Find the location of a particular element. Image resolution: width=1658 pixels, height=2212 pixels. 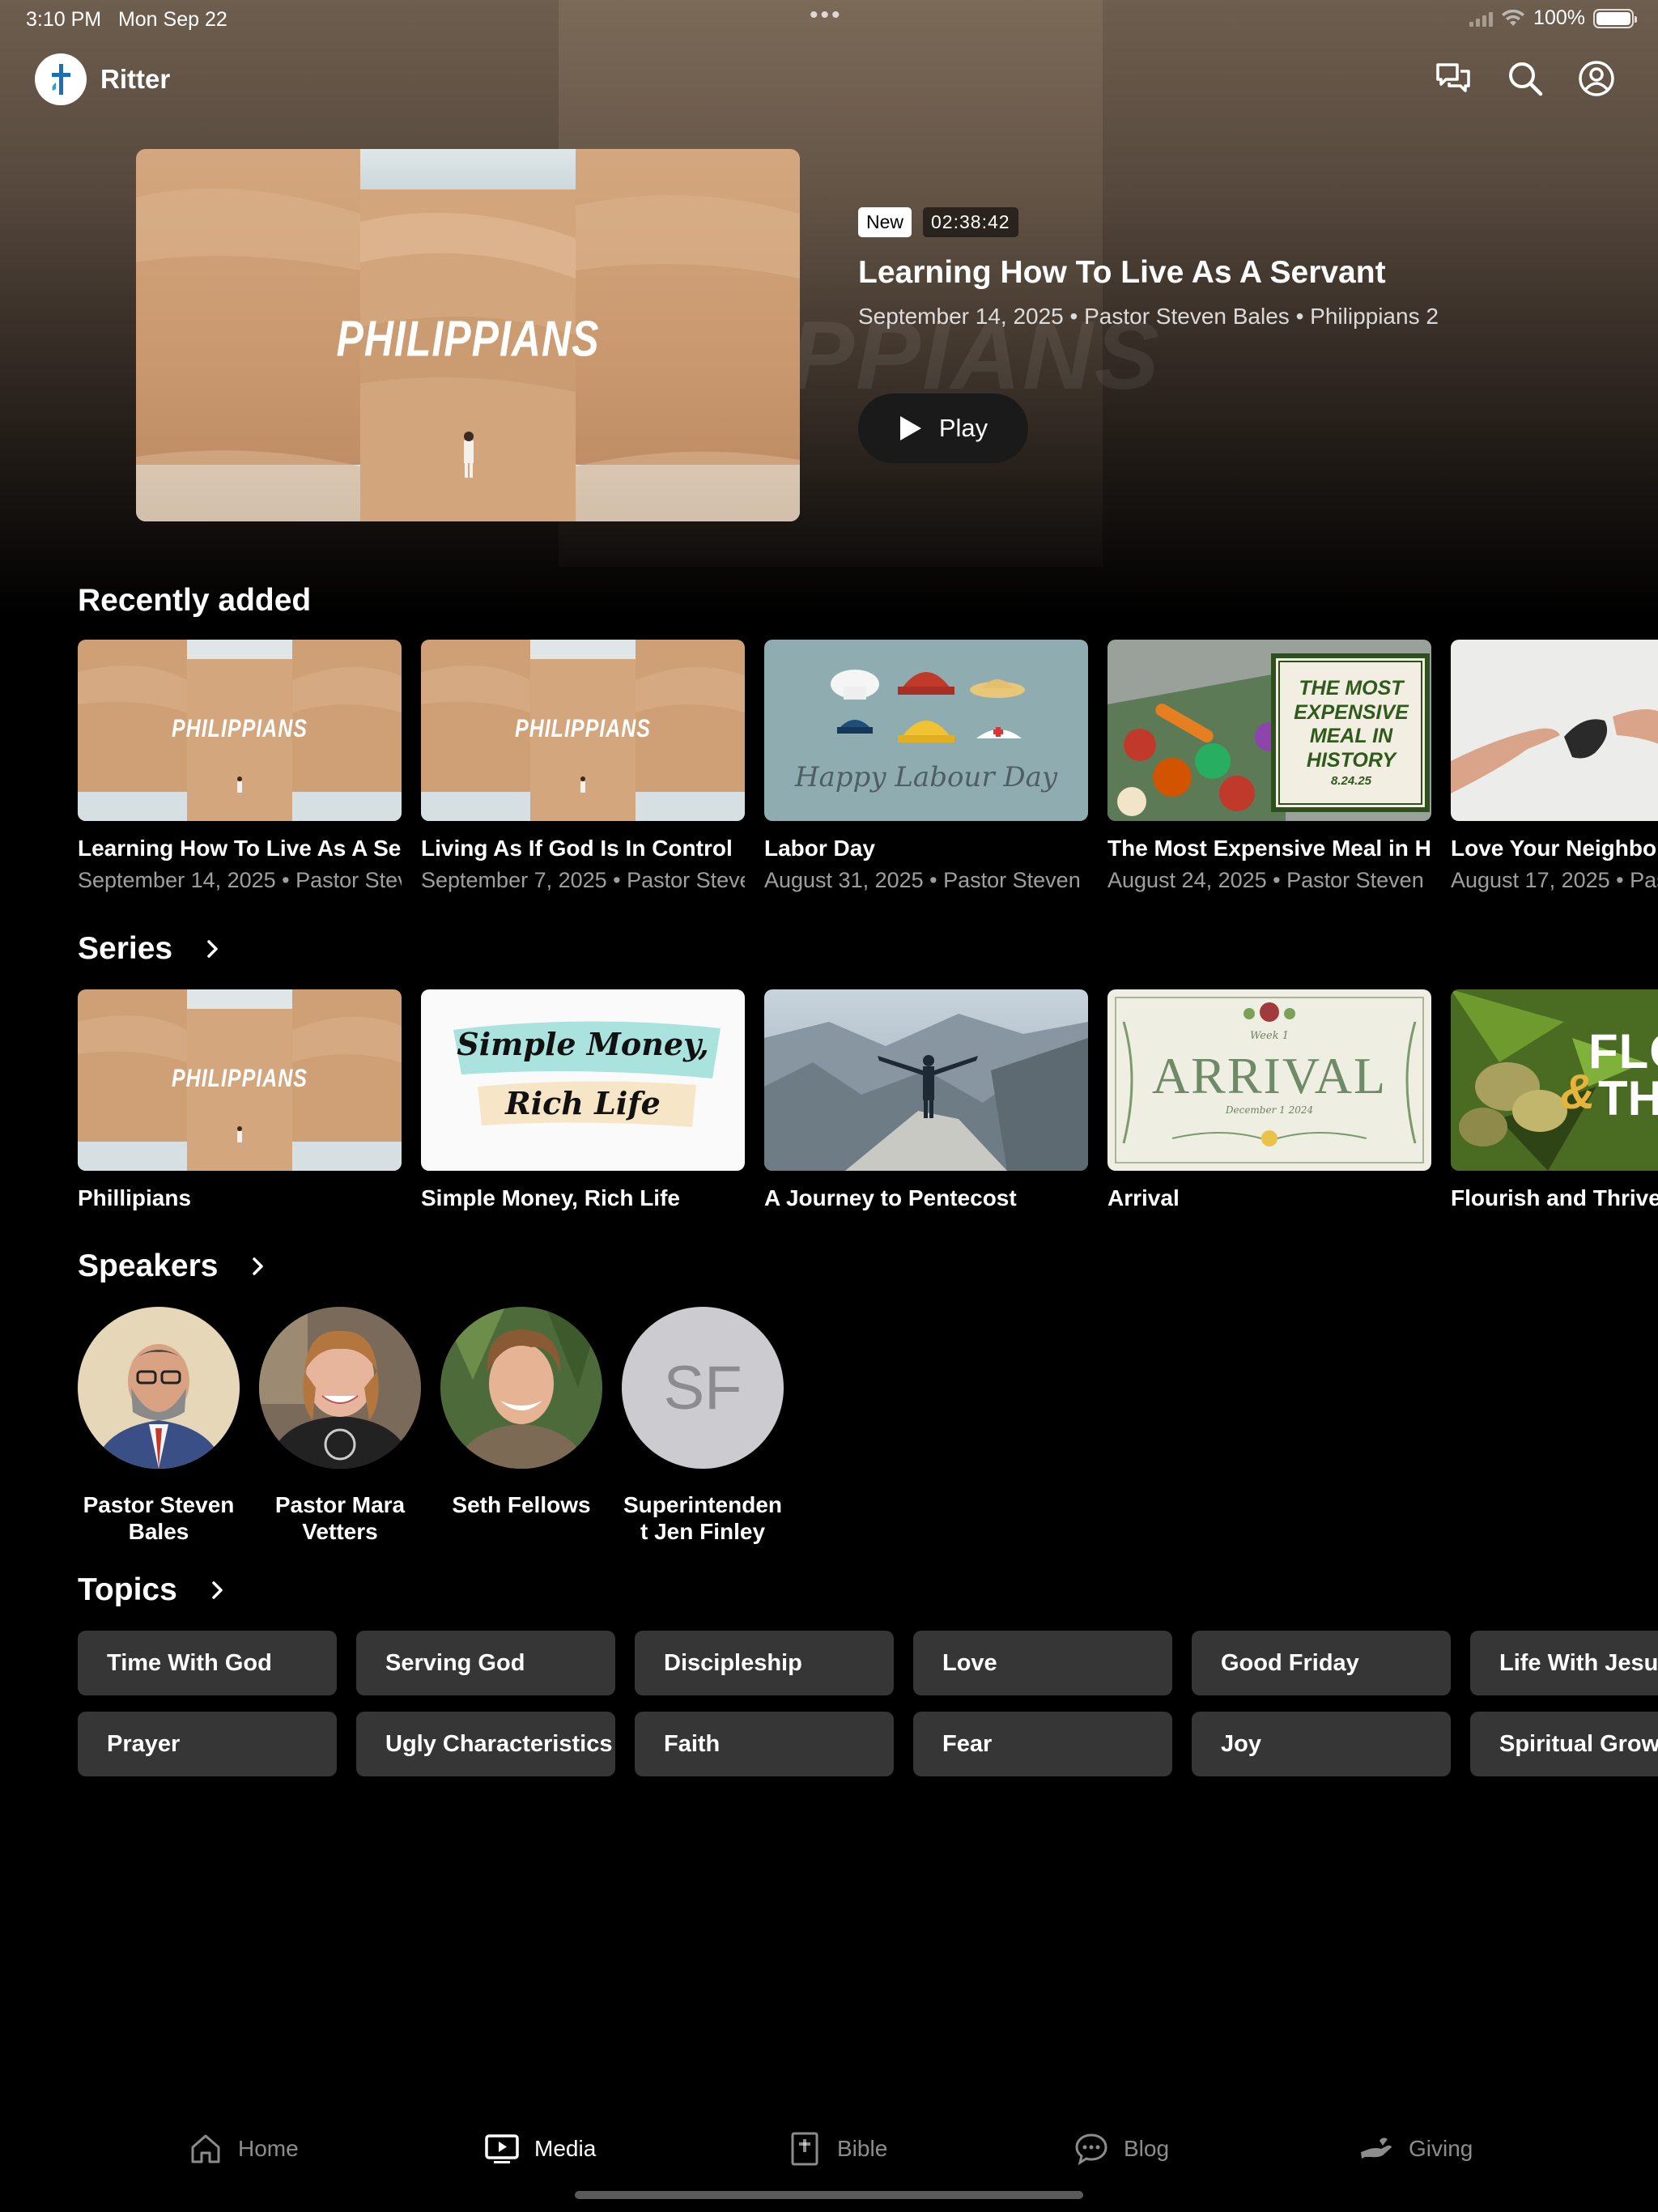

series-thumb: Simple Money, Rich Life is located at coordinates (583, 1080).